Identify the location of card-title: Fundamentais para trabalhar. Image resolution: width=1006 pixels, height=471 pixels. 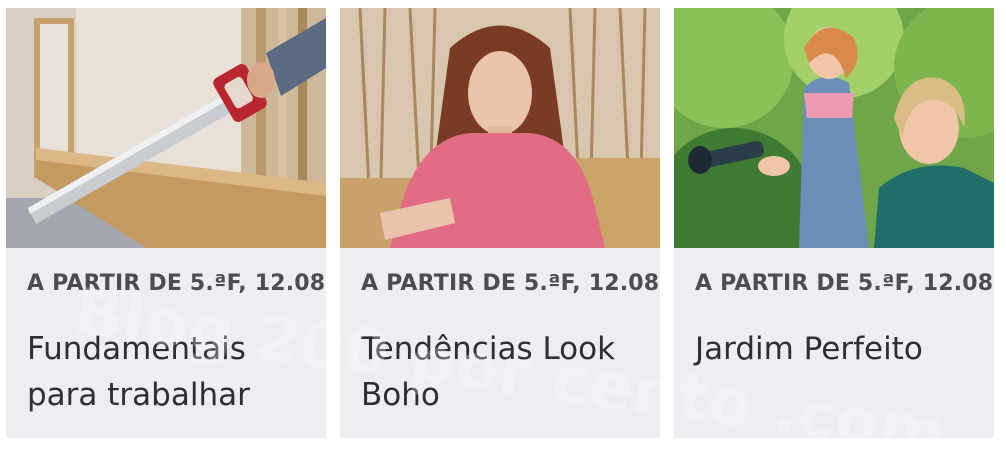
(172, 372).